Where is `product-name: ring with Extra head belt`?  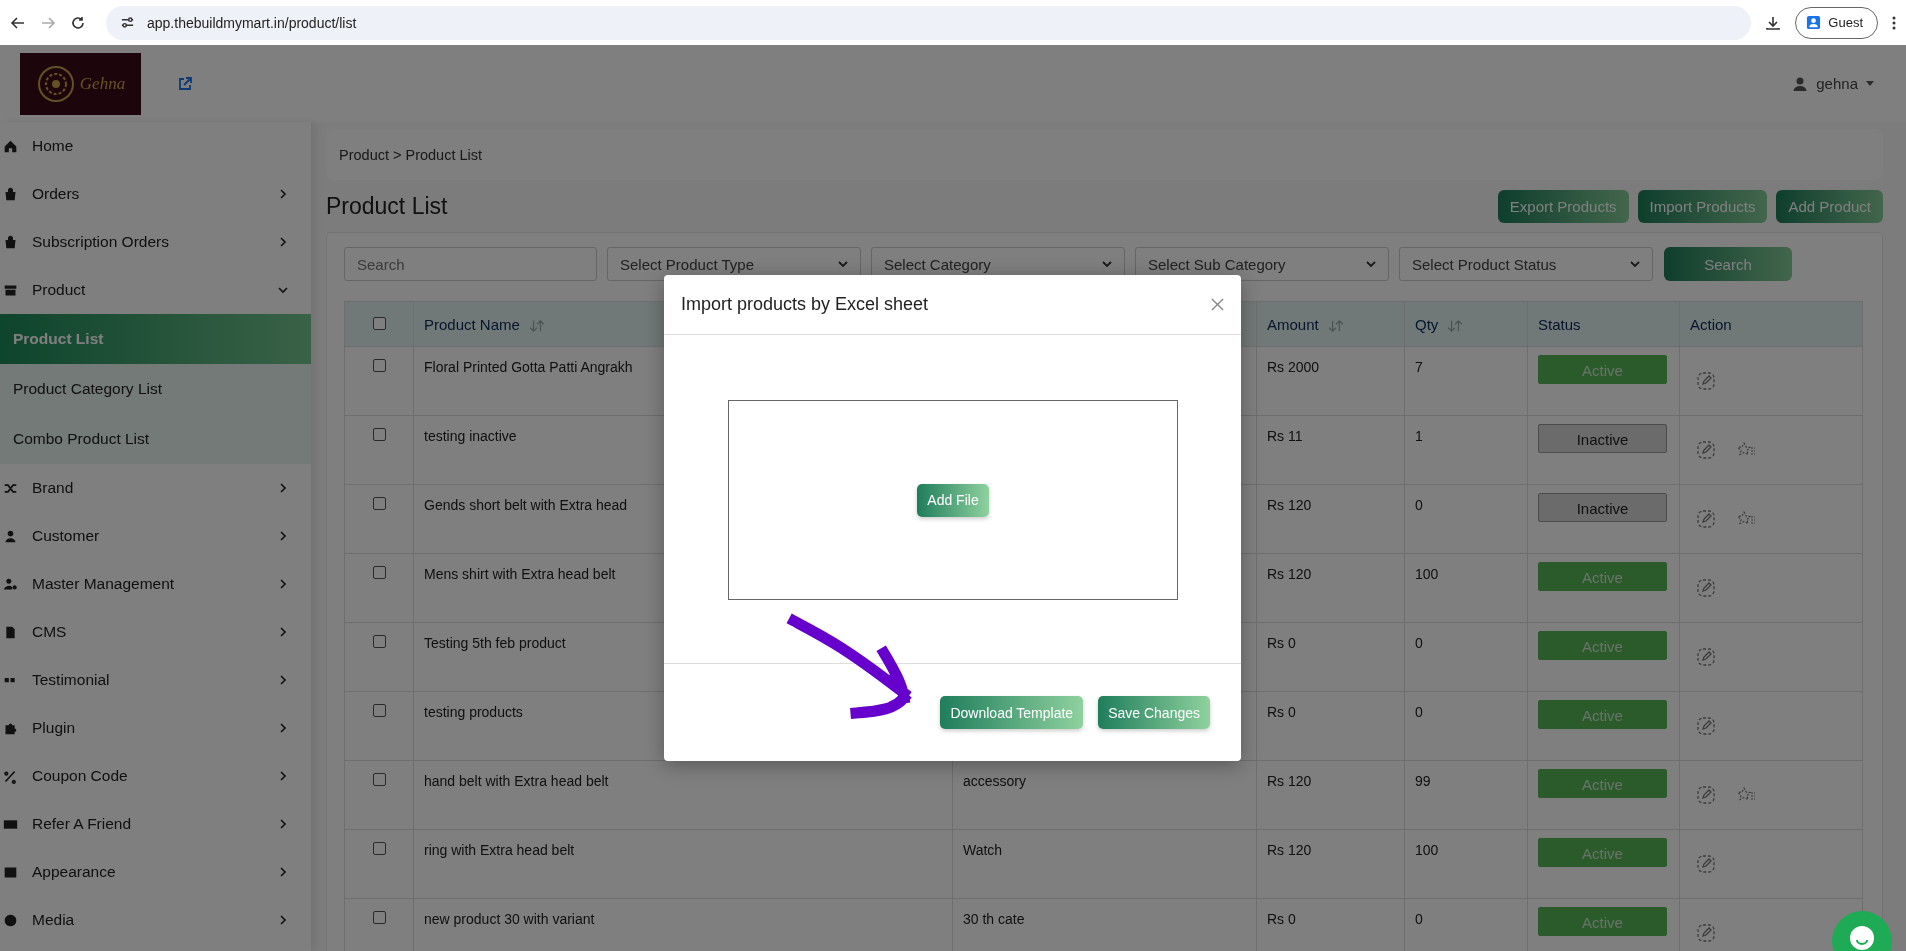
product-name: ring with Extra head belt is located at coordinates (499, 850).